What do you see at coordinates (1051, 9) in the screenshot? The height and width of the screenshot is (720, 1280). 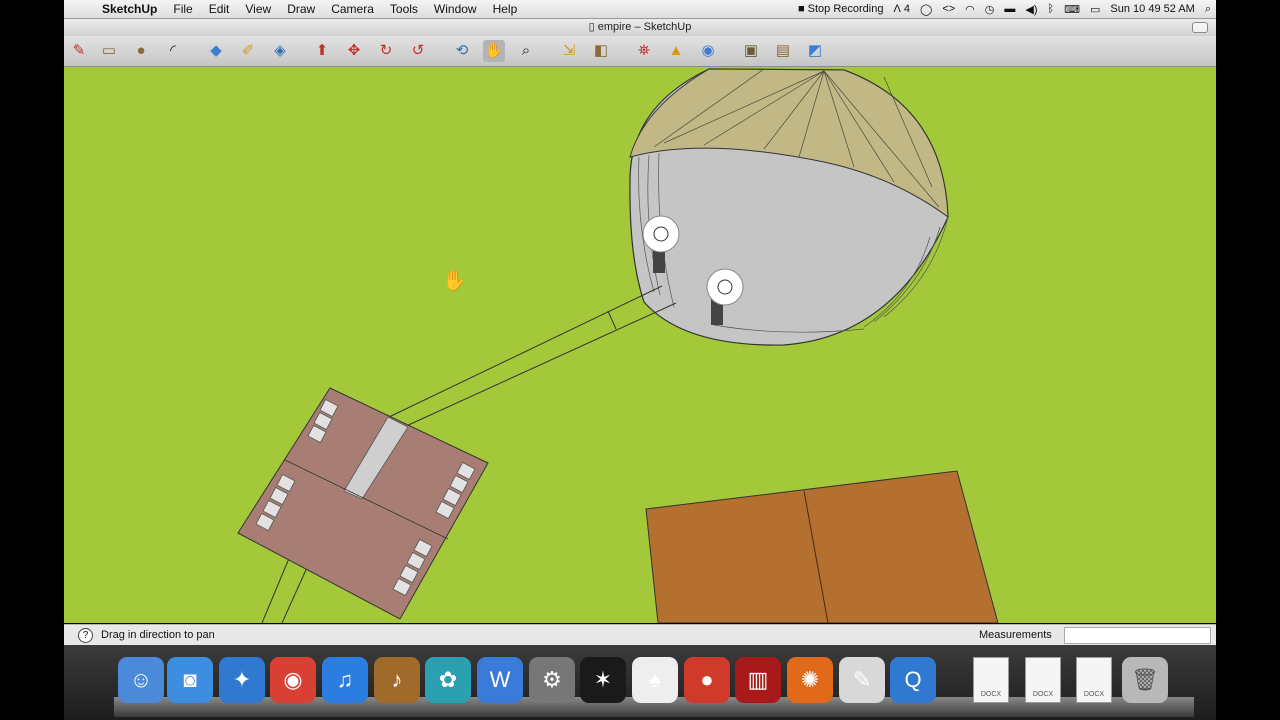 I see `bluetooth-icon: ᛒ` at bounding box center [1051, 9].